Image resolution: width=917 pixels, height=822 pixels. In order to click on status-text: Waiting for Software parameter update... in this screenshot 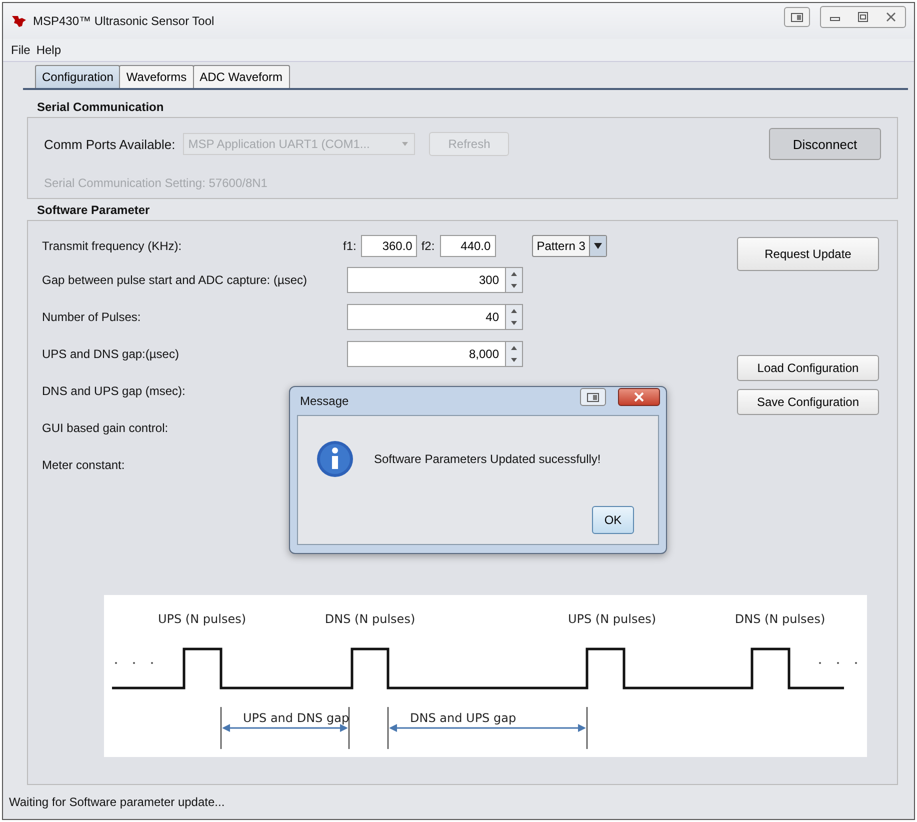, I will do `click(117, 802)`.